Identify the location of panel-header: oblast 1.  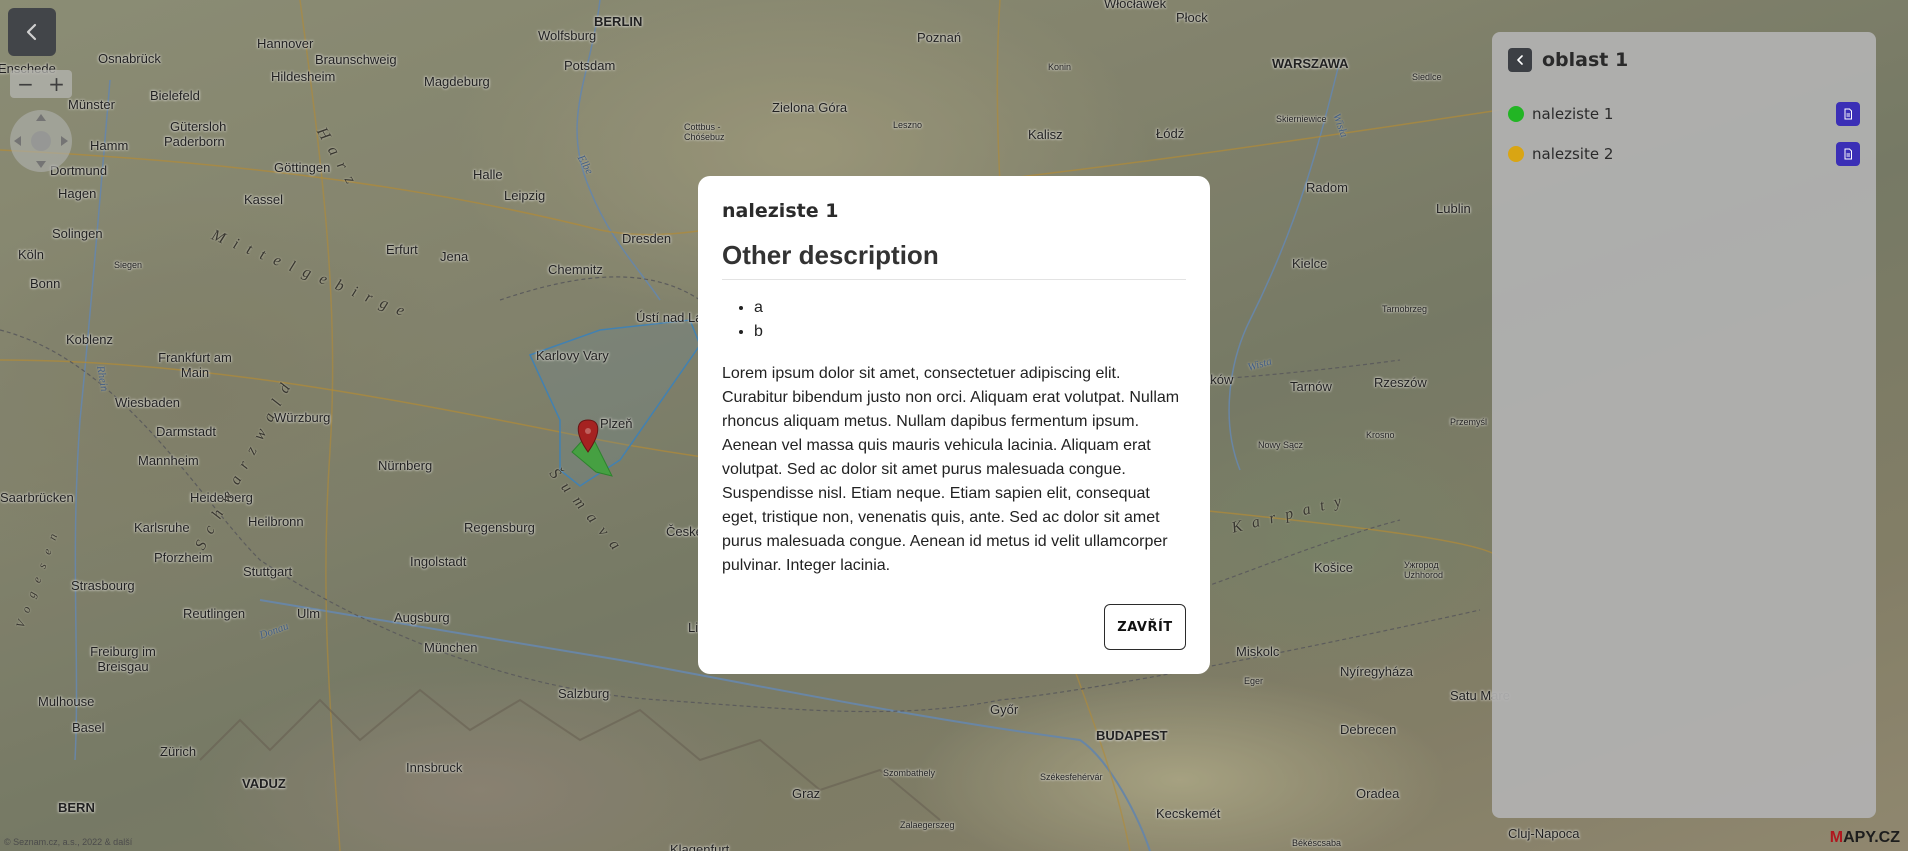
(1568, 60).